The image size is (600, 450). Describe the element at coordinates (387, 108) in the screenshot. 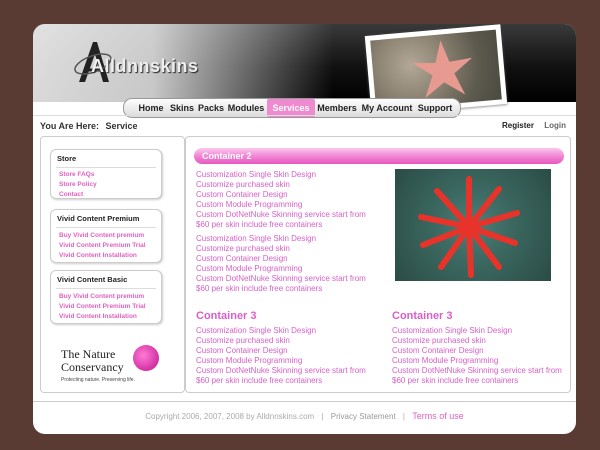

I see `nav-my-account: My Account` at that location.